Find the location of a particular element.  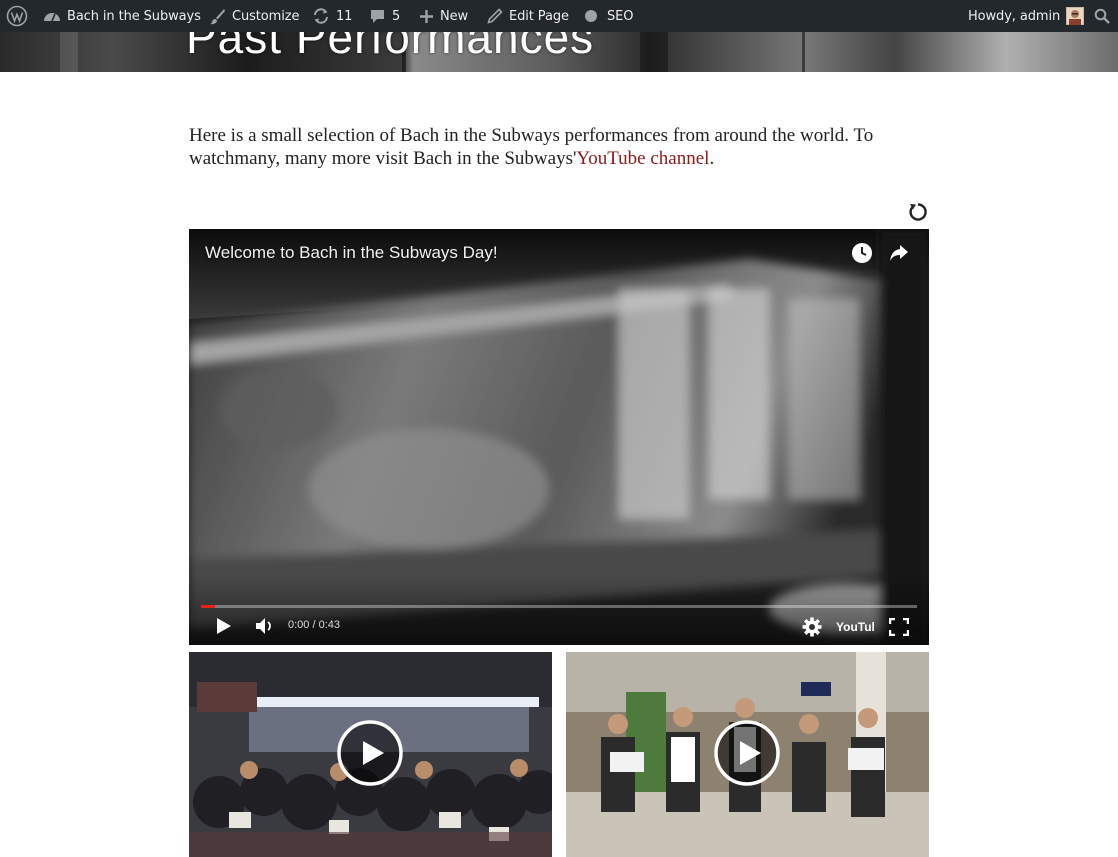

fullscreen-button is located at coordinates (899, 629).